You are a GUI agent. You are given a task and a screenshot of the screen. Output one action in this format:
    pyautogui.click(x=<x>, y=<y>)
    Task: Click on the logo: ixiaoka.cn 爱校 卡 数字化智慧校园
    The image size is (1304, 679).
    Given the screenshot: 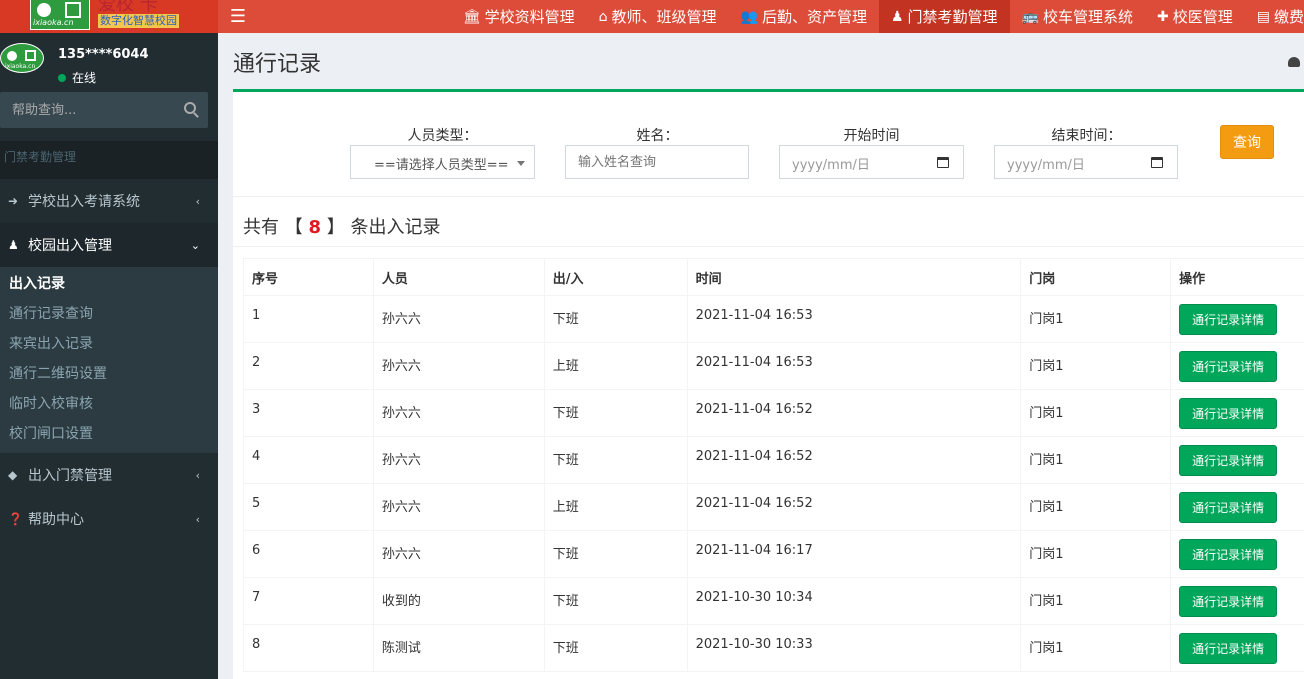 What is the action you would take?
    pyautogui.click(x=109, y=16)
    